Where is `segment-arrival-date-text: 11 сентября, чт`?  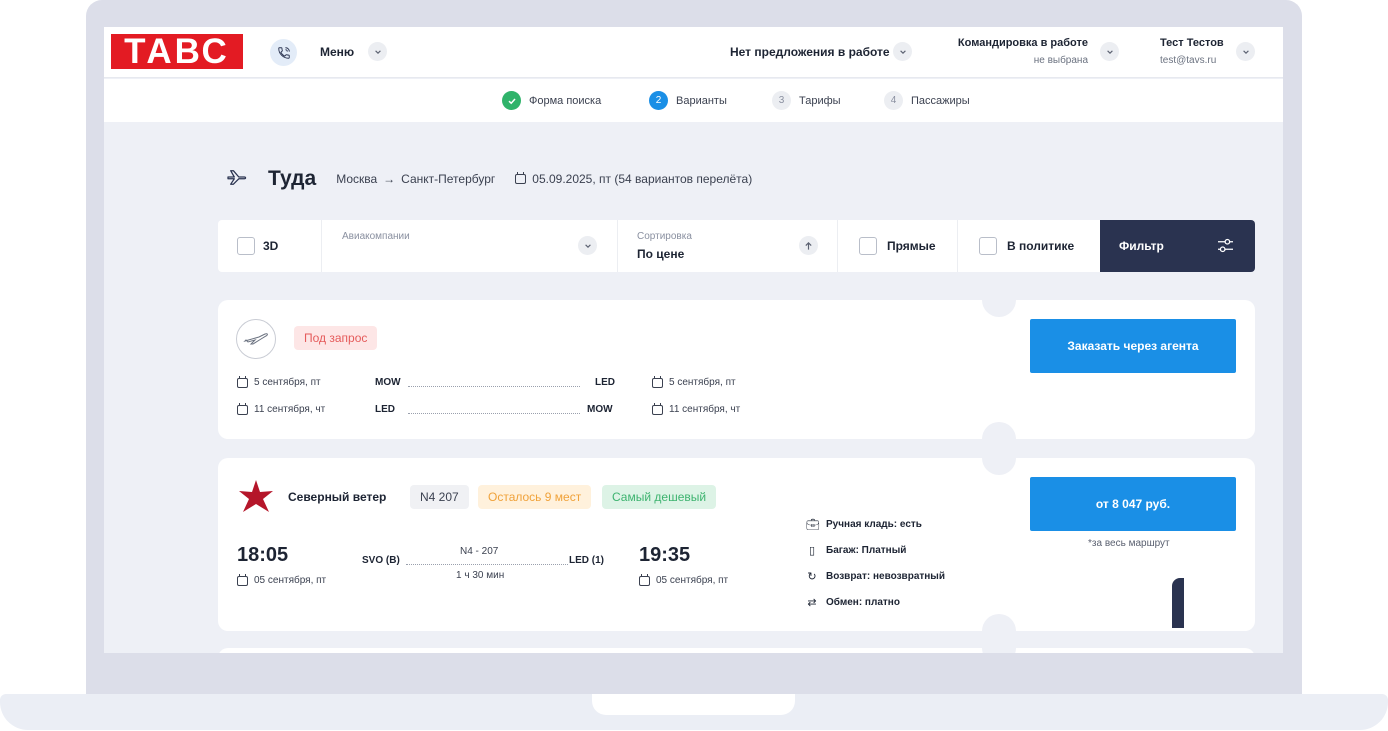 segment-arrival-date-text: 11 сентября, чт is located at coordinates (705, 409).